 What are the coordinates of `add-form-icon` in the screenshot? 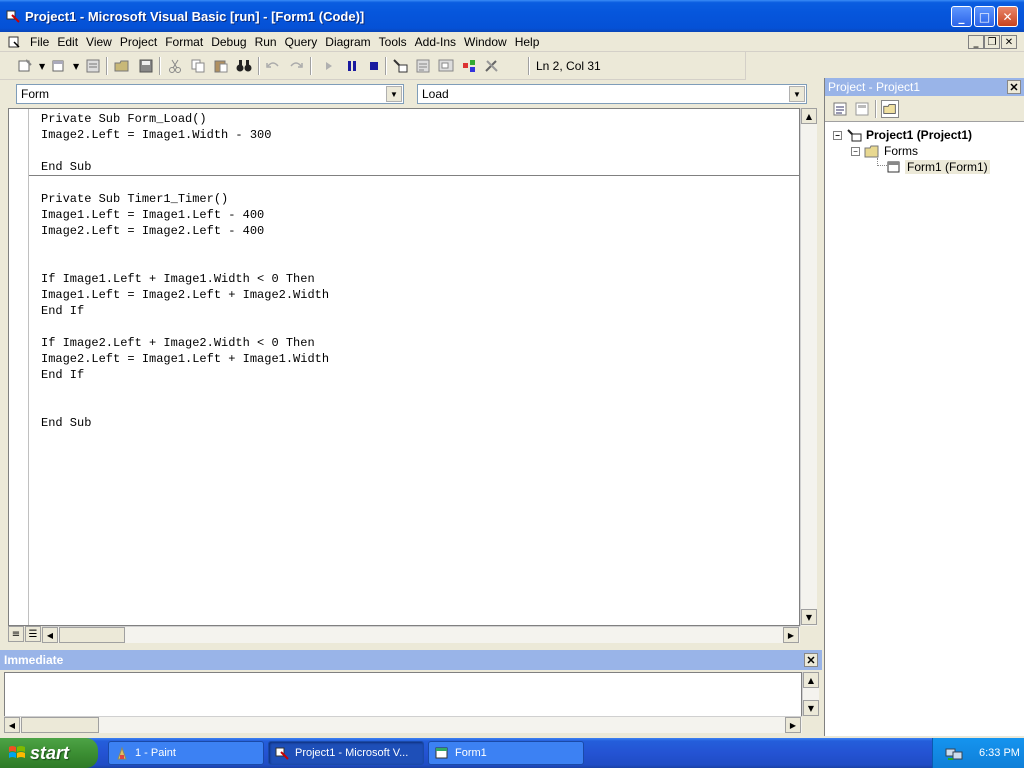 It's located at (59, 66).